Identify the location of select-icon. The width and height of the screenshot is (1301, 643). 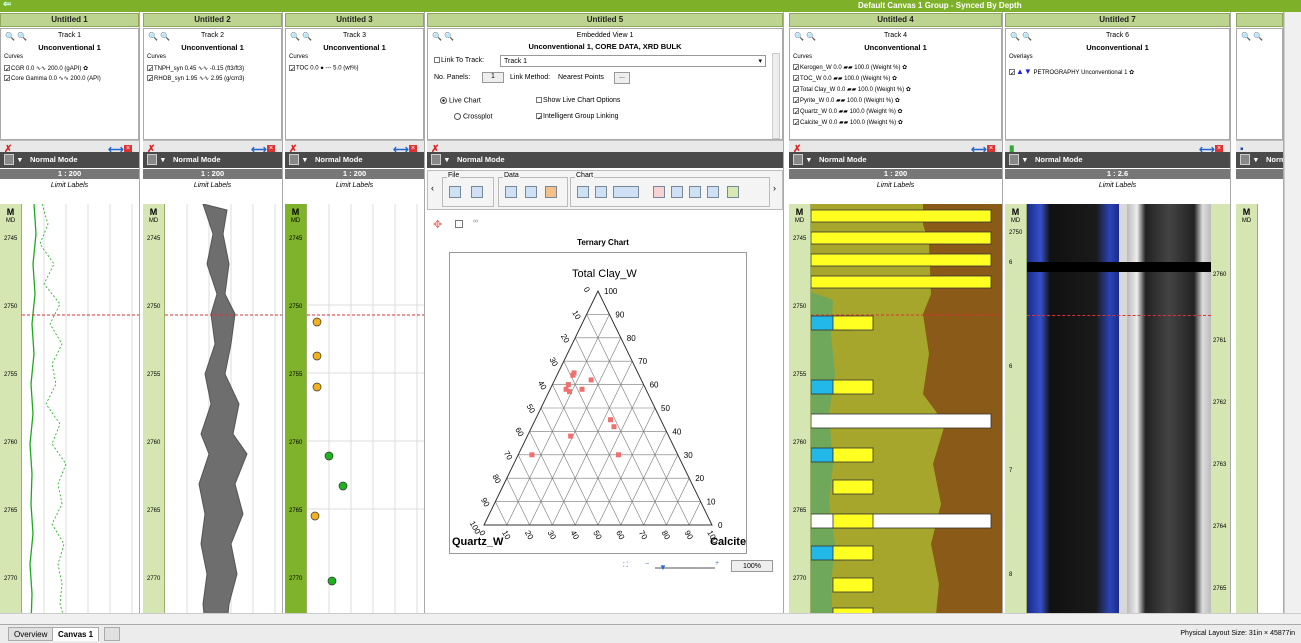
(459, 224).